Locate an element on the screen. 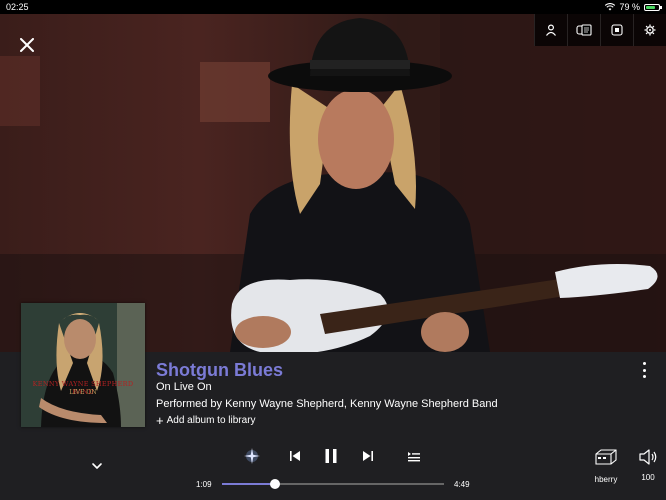 The height and width of the screenshot is (500, 666). add-album-label: Add album to library is located at coordinates (211, 420).